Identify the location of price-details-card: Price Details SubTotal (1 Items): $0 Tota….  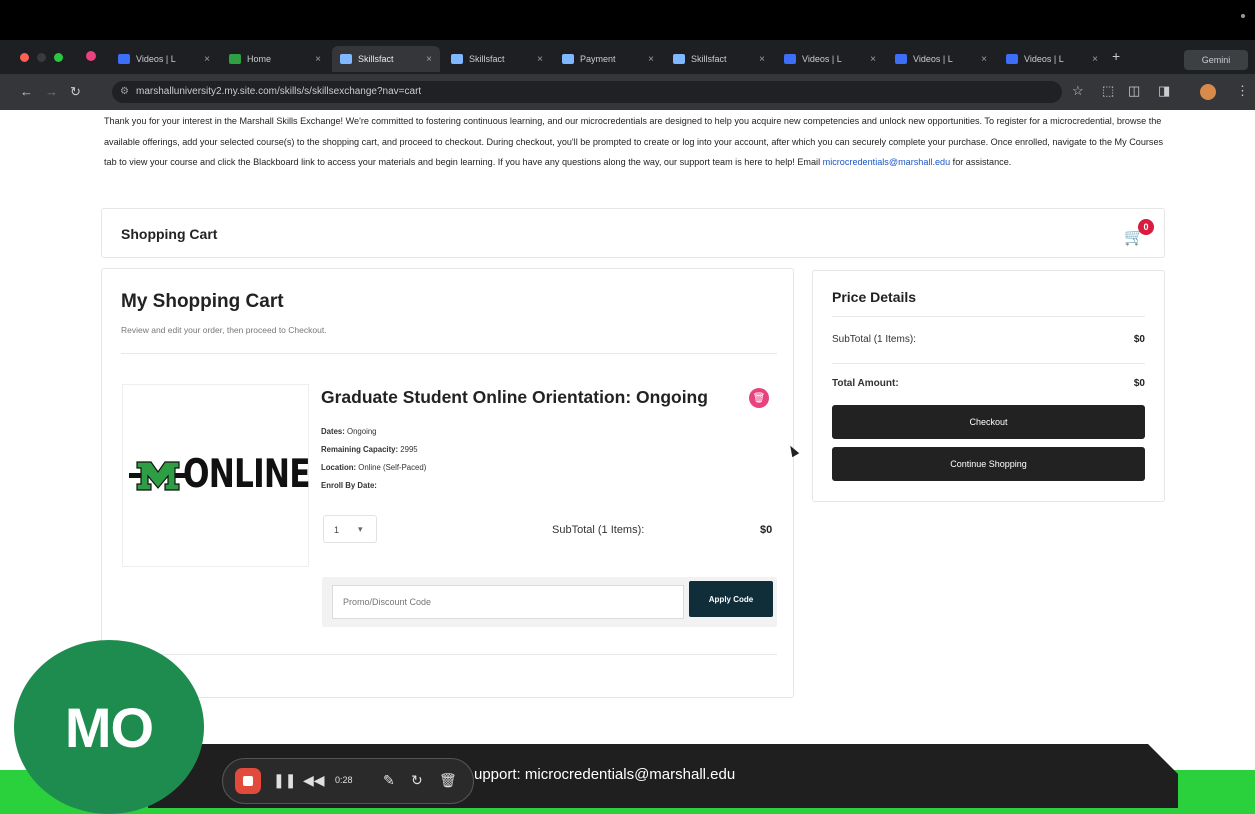
(988, 386).